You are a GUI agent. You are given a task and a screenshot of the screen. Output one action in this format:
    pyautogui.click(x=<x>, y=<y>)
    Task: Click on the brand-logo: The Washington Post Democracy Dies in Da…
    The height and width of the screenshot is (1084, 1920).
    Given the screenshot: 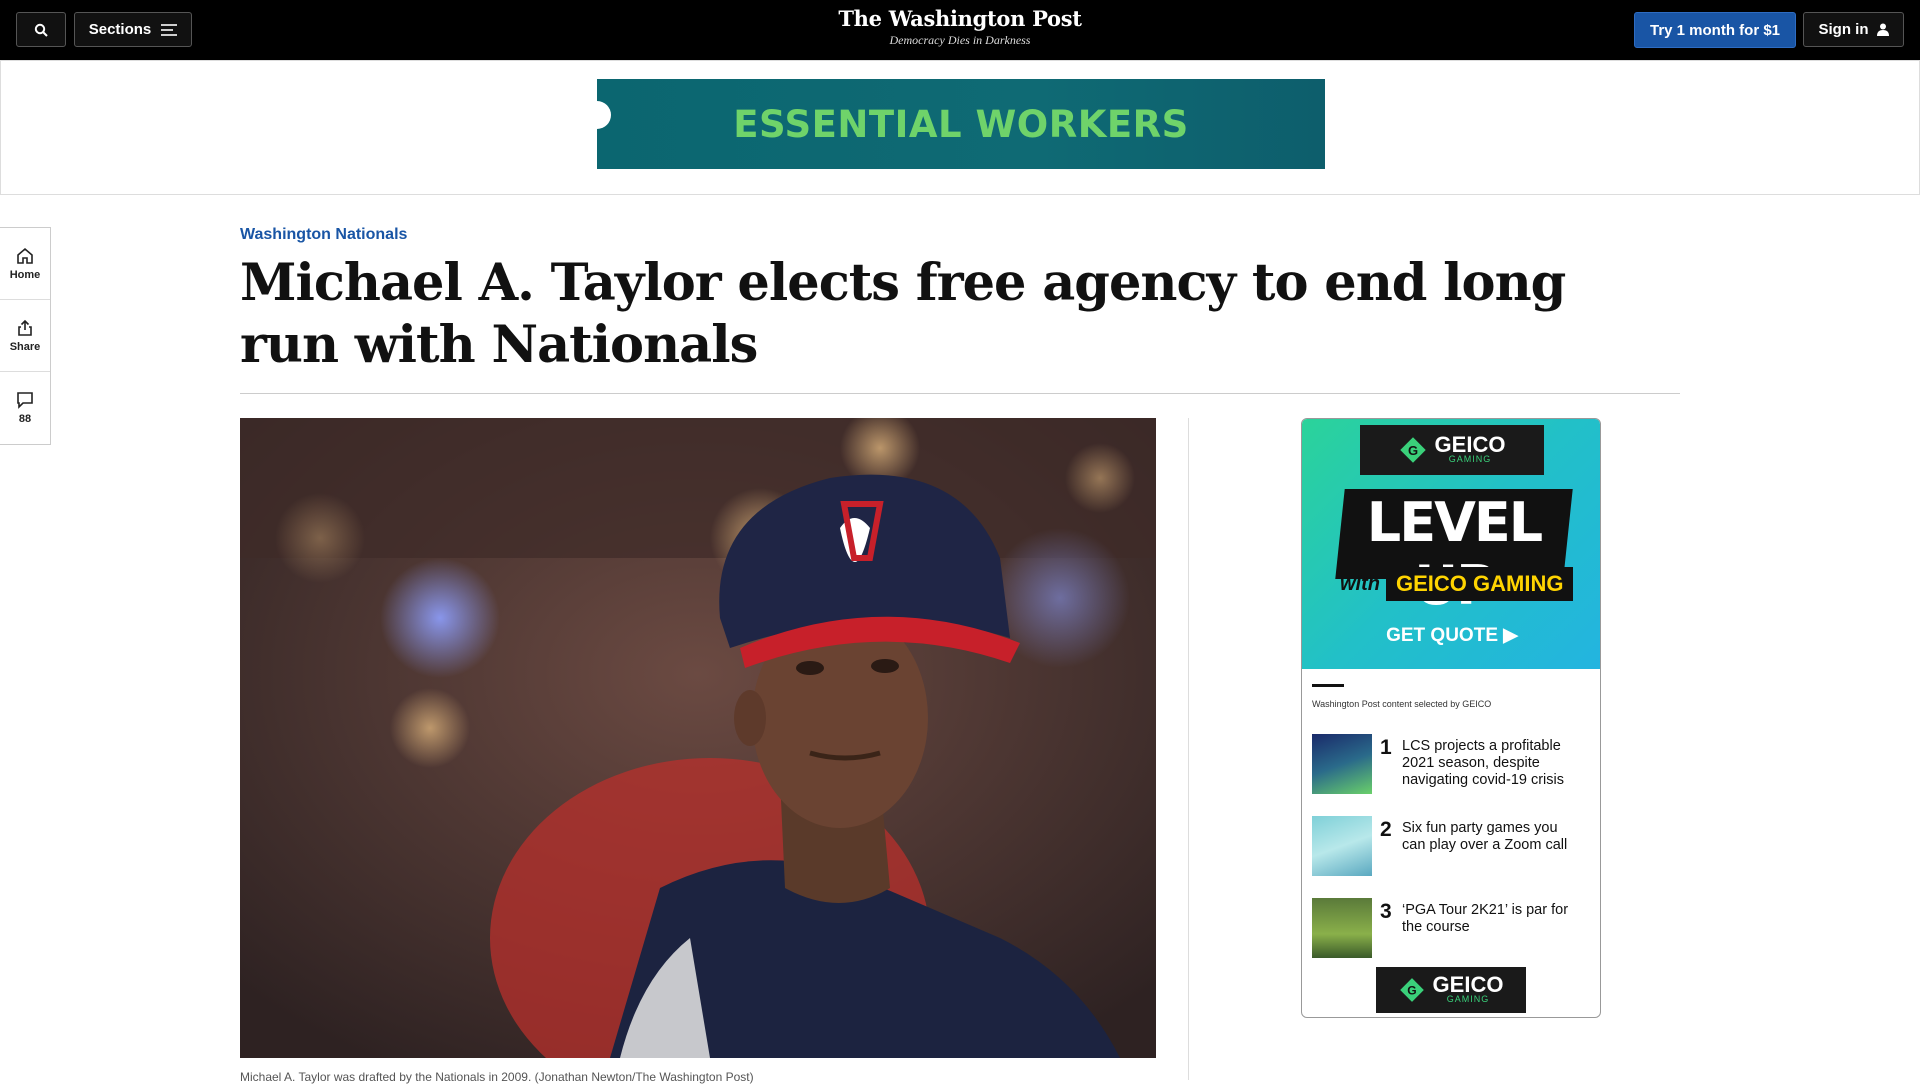 What is the action you would take?
    pyautogui.click(x=960, y=27)
    